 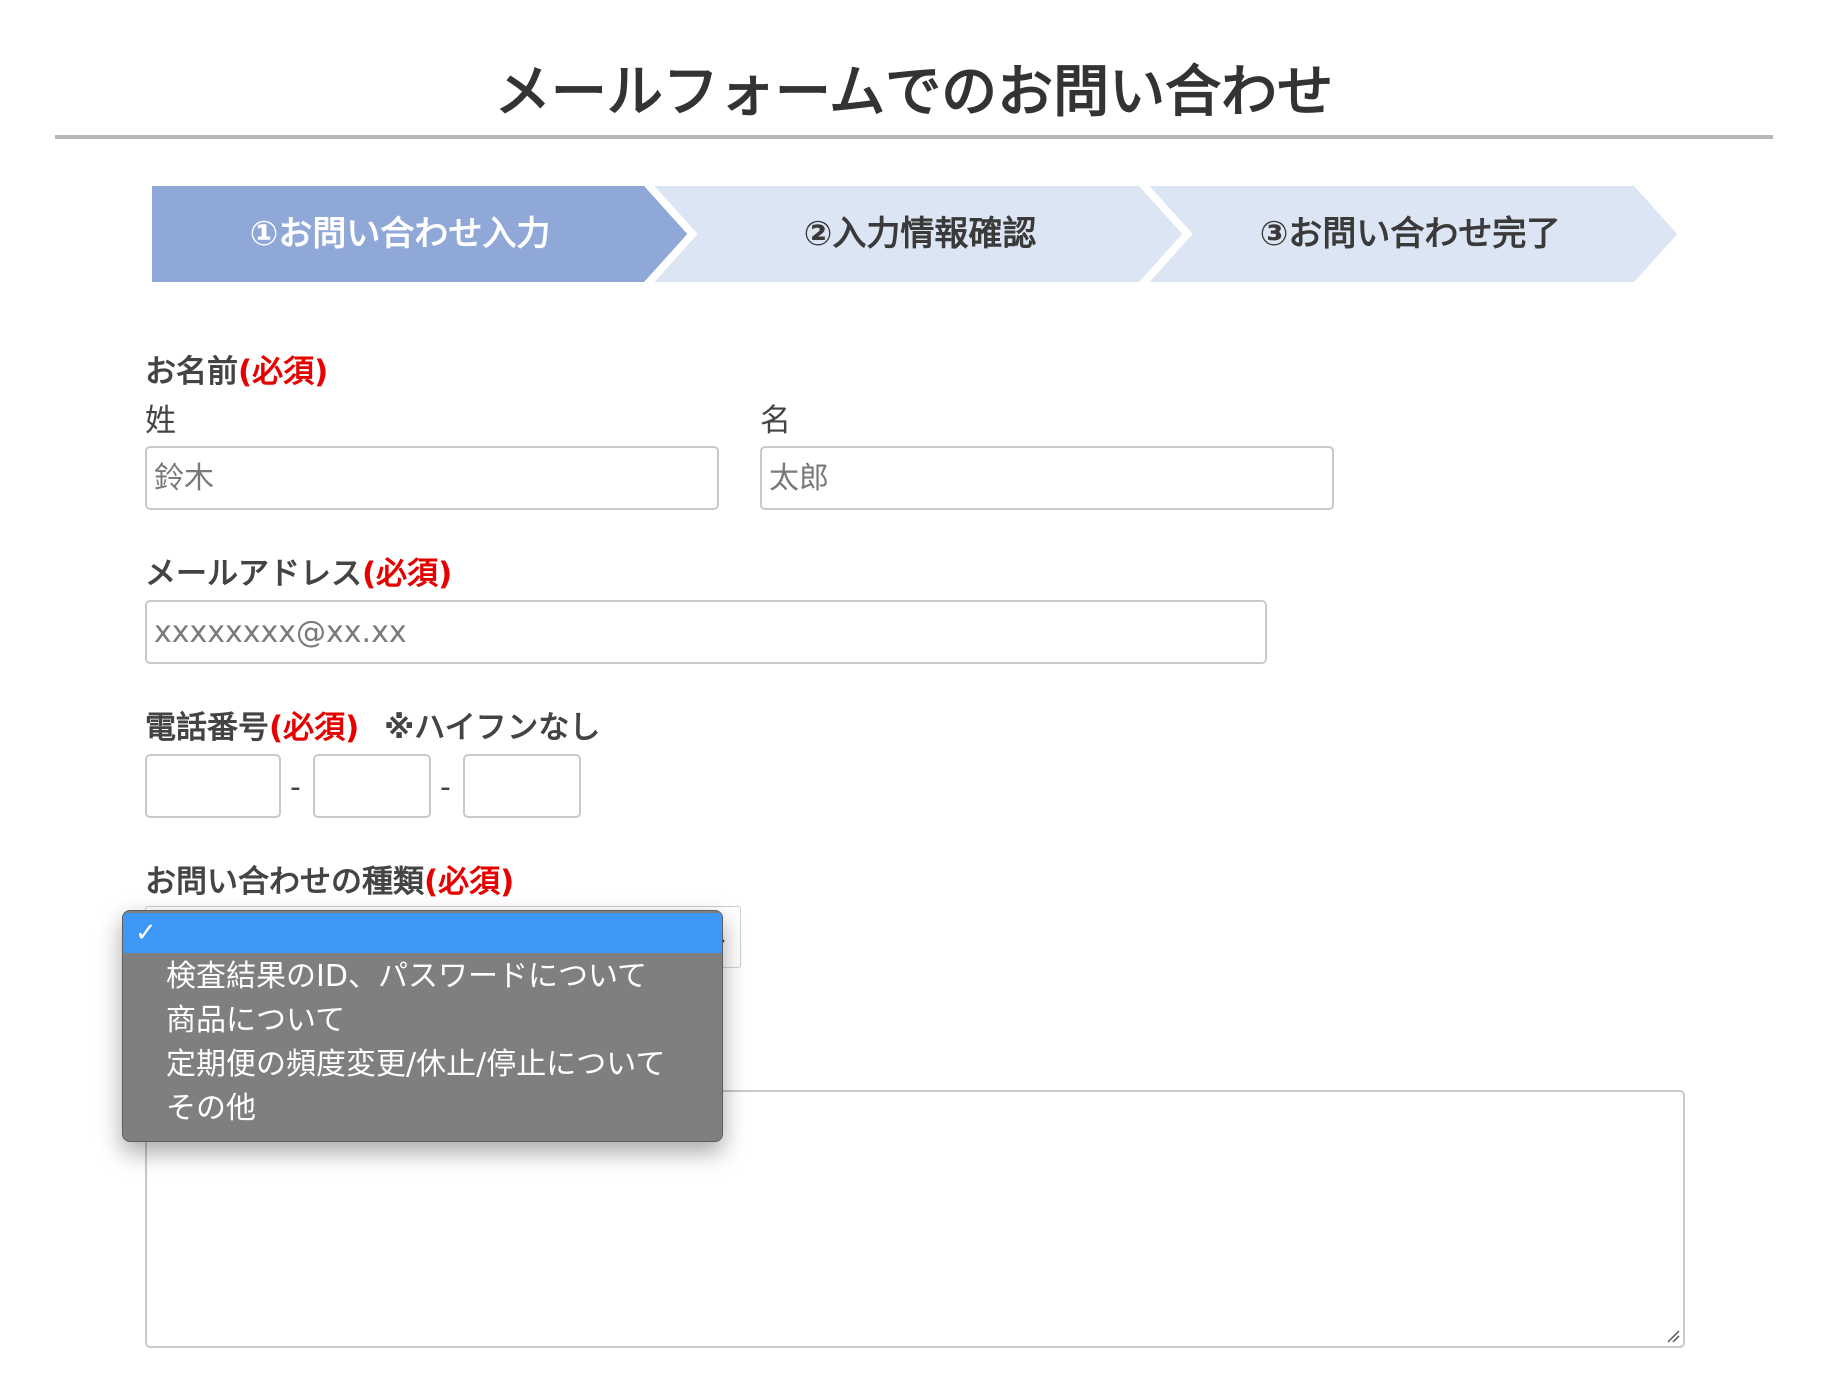 What do you see at coordinates (422, 977) in the screenshot?
I see `dropdown-option-id-password: 検査結果のID、パスワードについて` at bounding box center [422, 977].